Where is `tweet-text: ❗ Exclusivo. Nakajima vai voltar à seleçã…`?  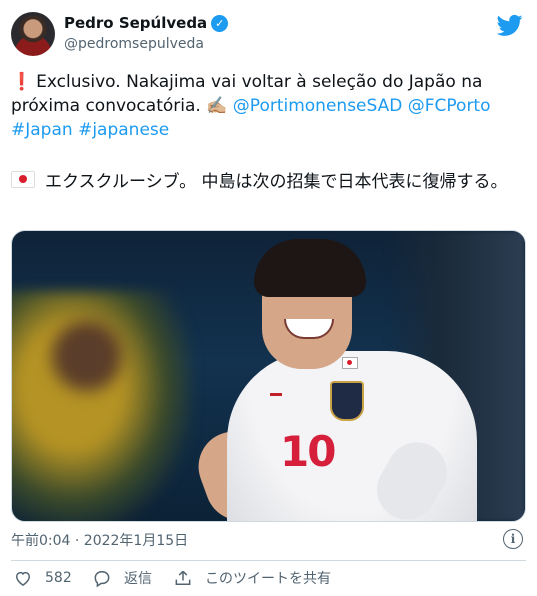 tweet-text: ❗ Exclusivo. Nakajima vai voltar à seleçã… is located at coordinates (268, 106).